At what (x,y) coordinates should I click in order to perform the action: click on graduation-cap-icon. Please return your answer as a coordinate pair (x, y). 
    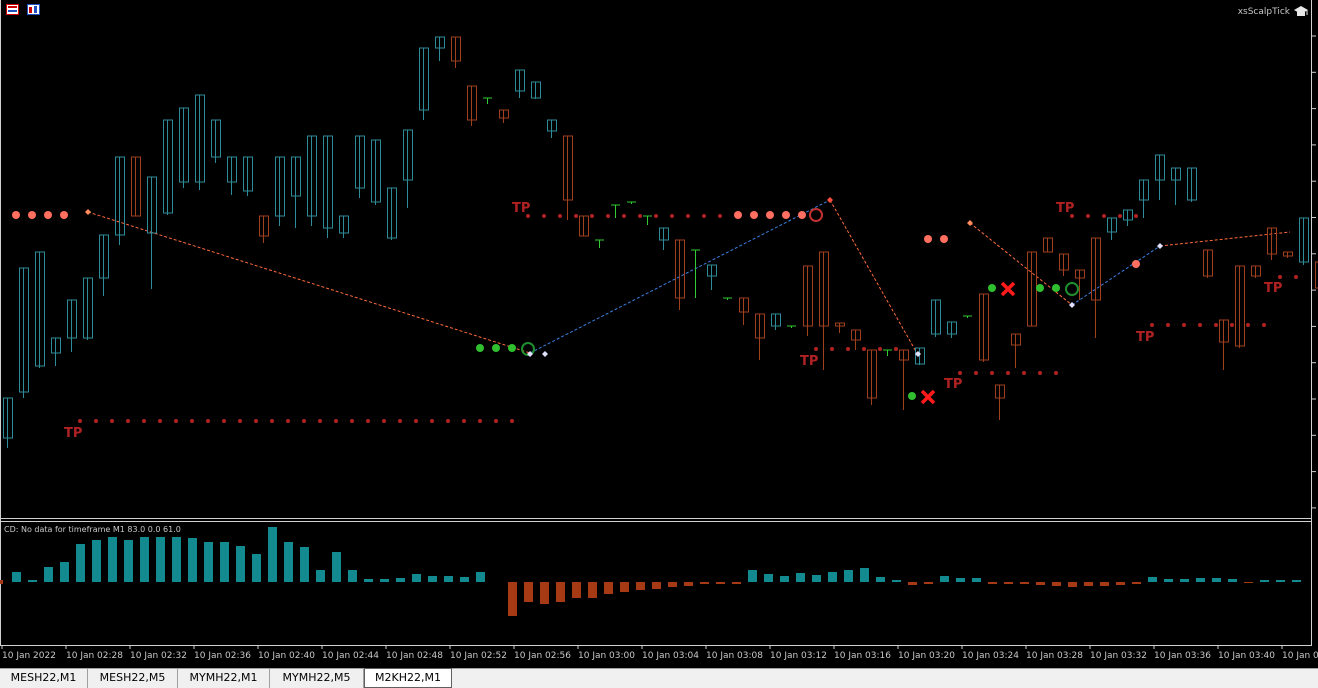
    Looking at the image, I should click on (1301, 11).